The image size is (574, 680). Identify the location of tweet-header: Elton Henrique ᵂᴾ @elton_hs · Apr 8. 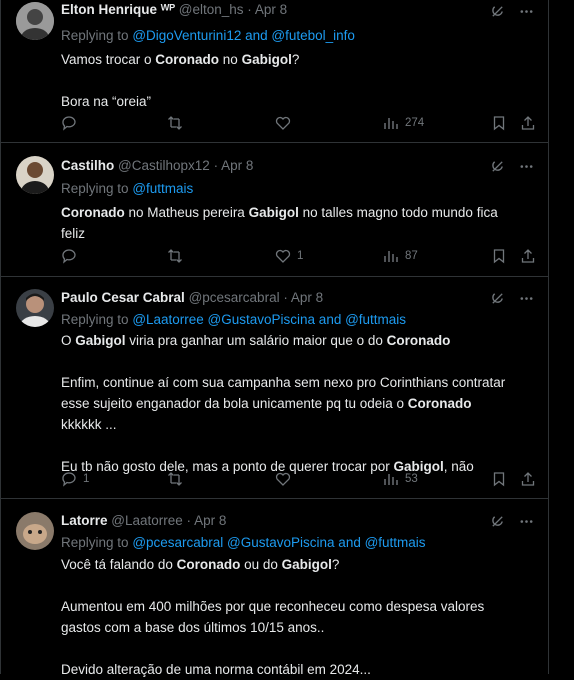
(174, 9).